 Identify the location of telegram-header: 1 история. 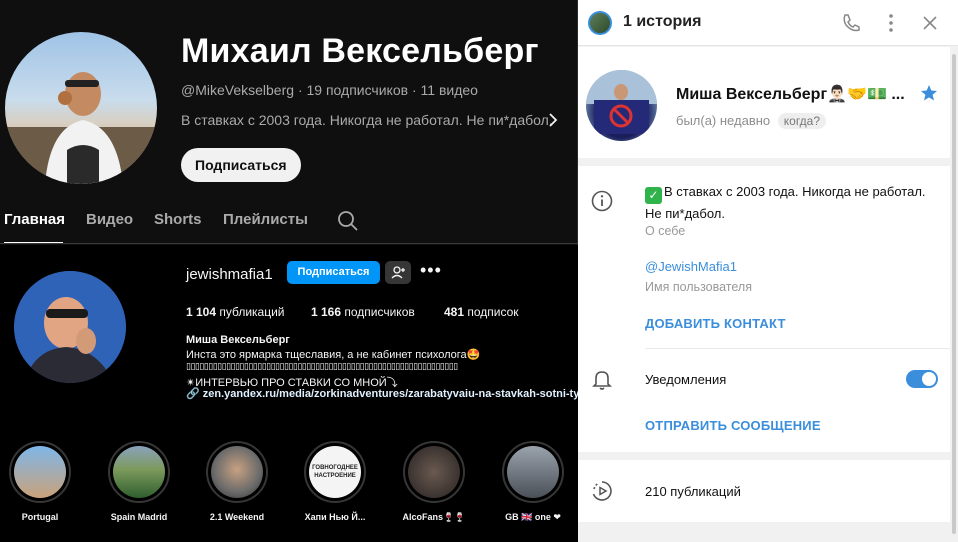
(768, 23).